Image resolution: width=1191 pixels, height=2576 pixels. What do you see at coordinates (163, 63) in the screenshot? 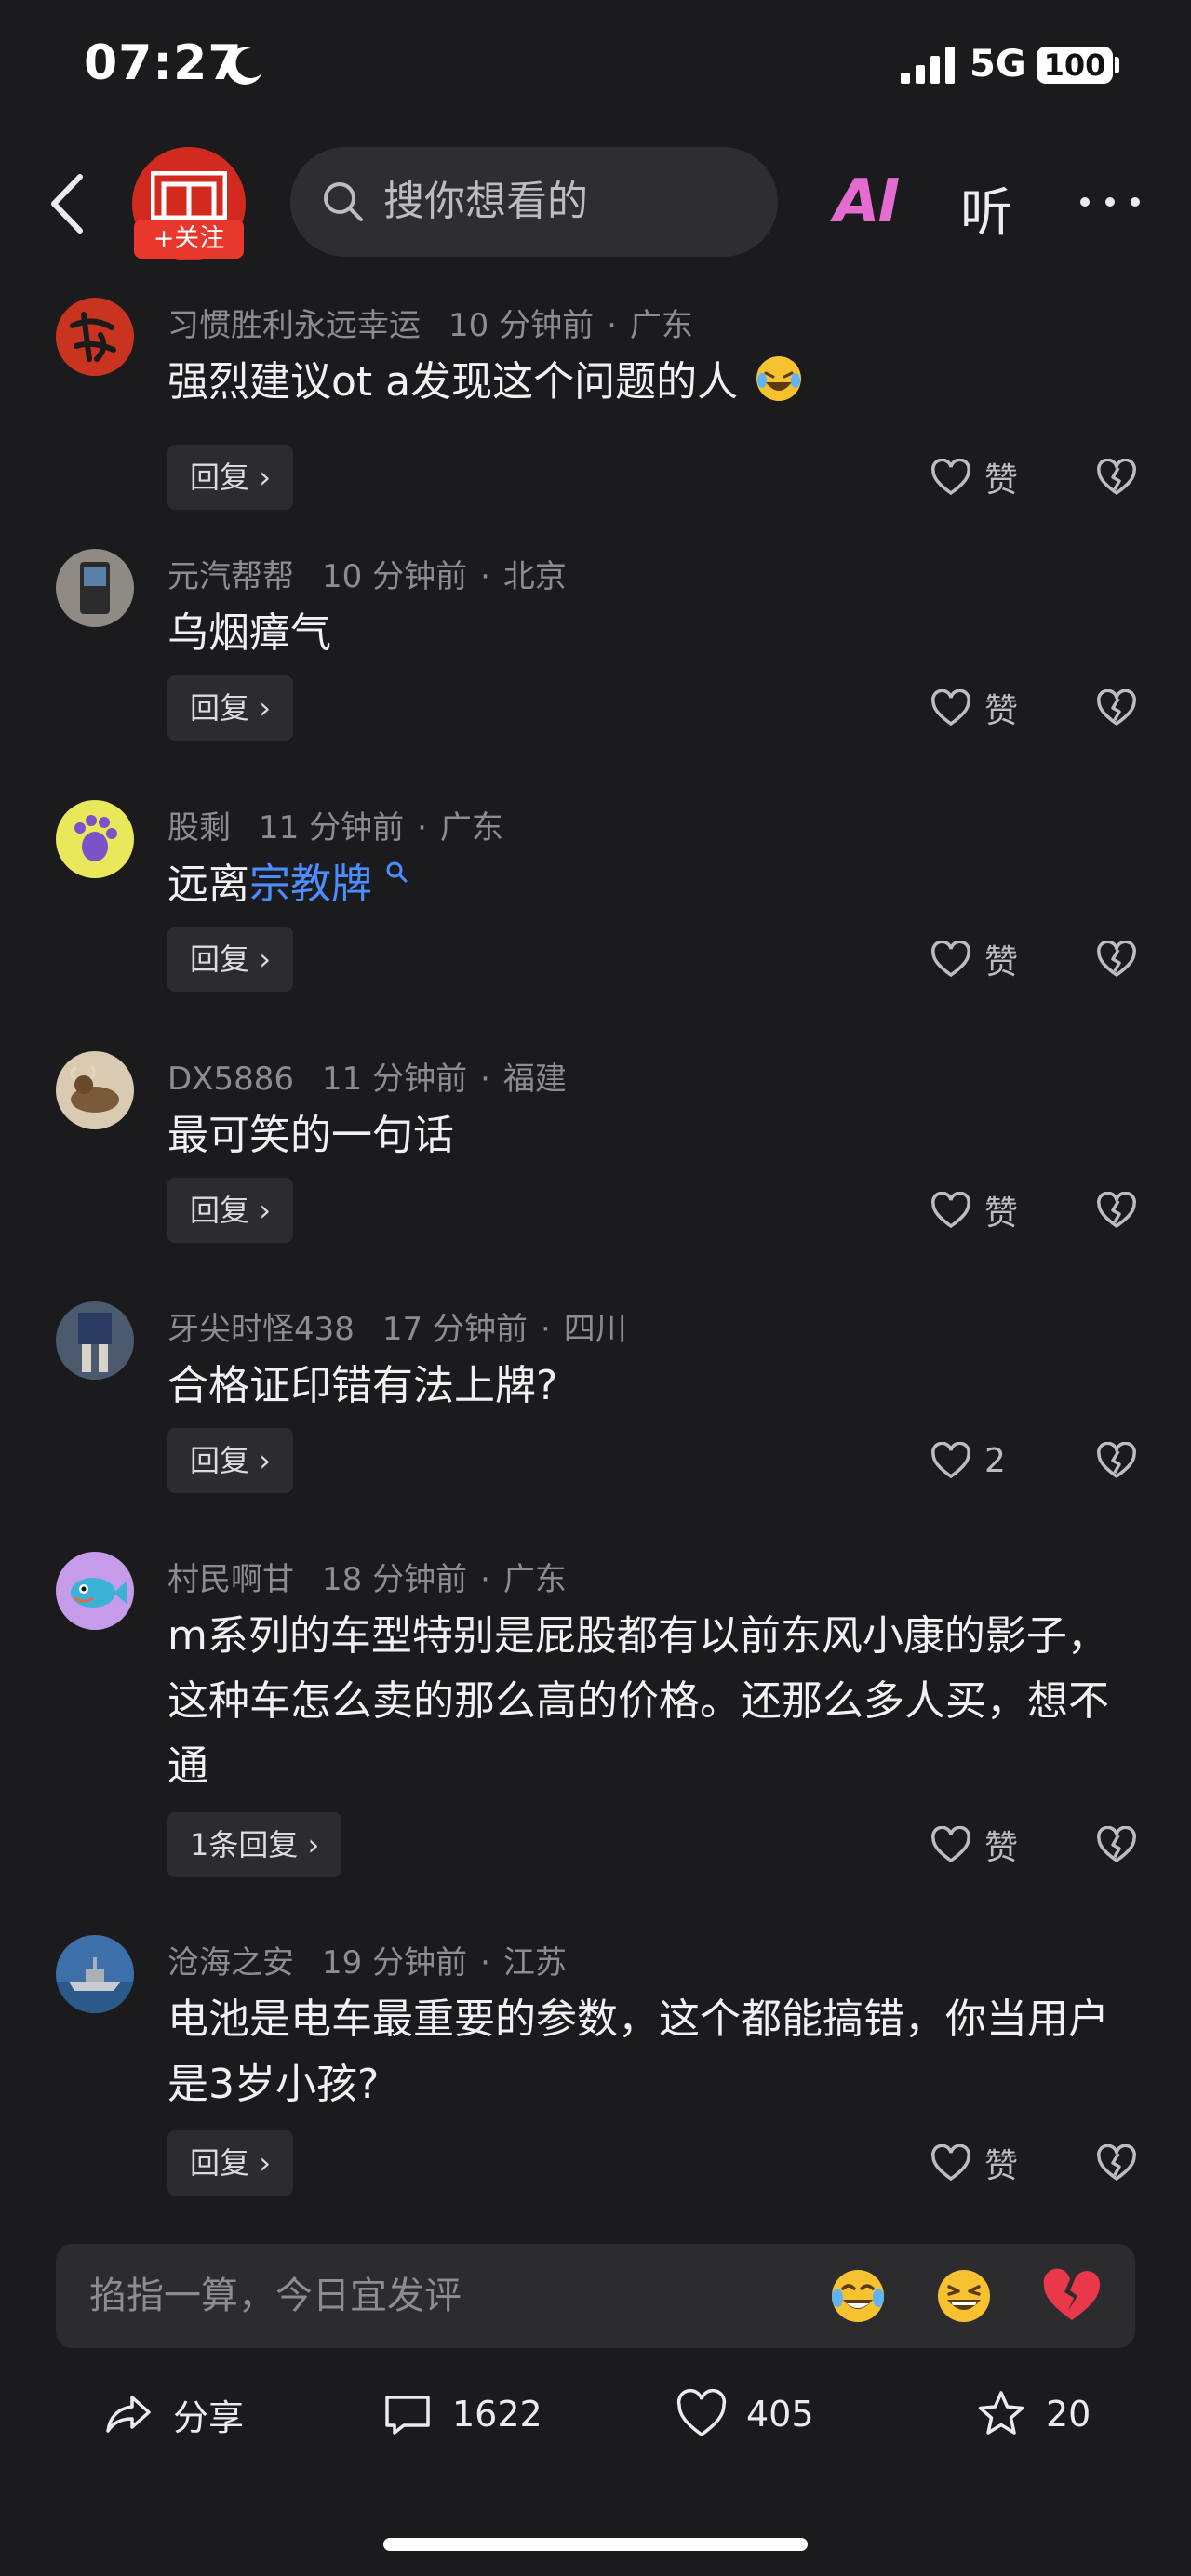
I see `status-time: 07:27` at bounding box center [163, 63].